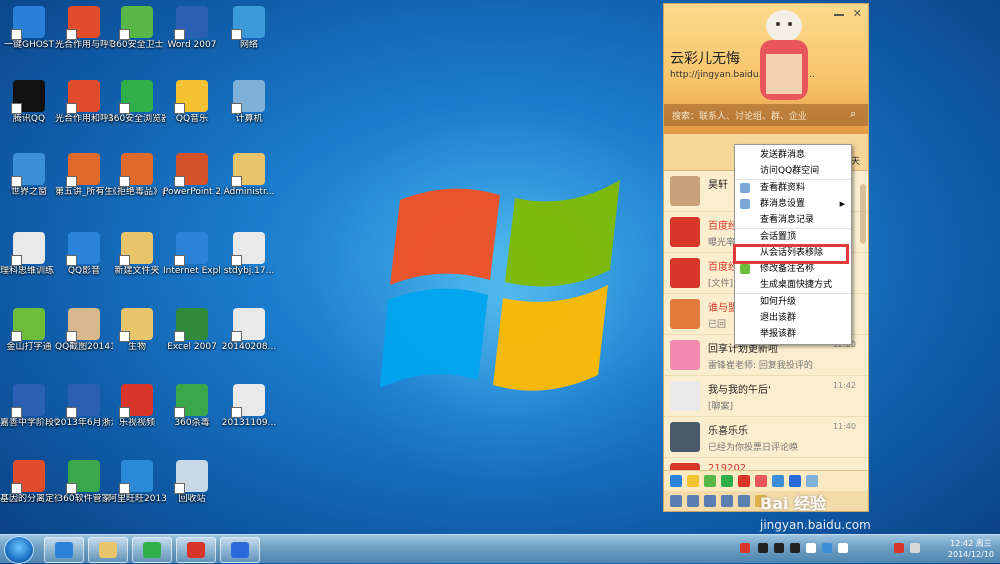 The width and height of the screenshot is (1000, 564). What do you see at coordinates (766, 437) in the screenshot?
I see `conversation-item: 乐喜乐乐 已经为你投票日评论唤 11:40` at bounding box center [766, 437].